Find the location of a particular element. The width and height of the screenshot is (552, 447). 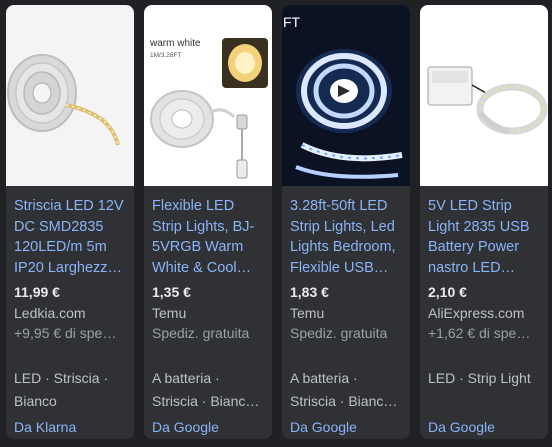

tag-line: LED · Strip Light is located at coordinates (479, 378).